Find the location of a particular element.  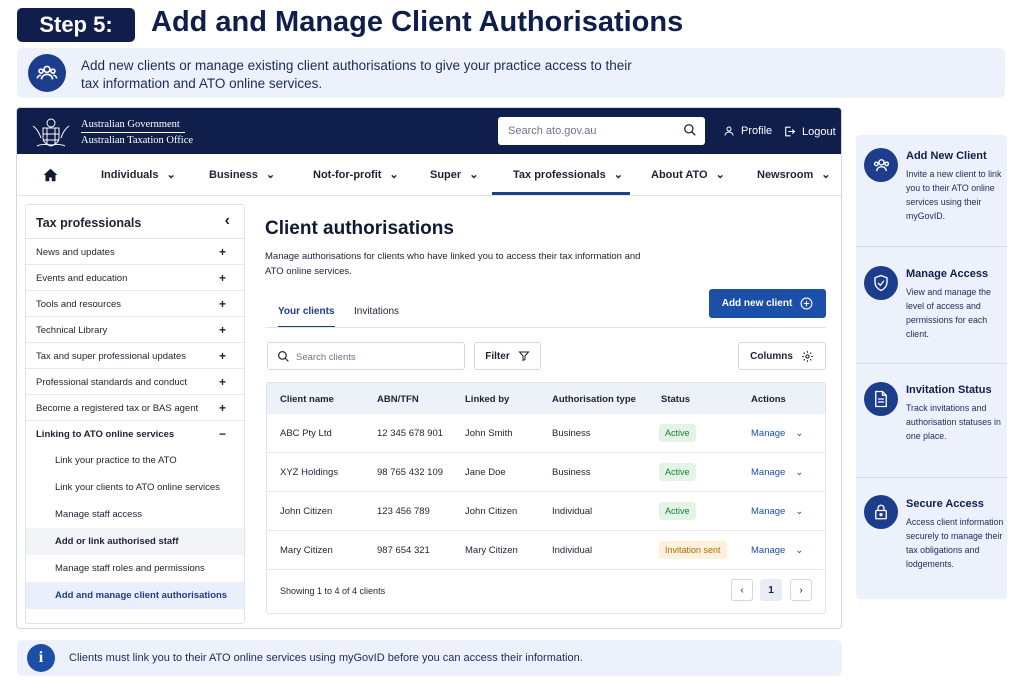

cell-linked-by: Jane Doe is located at coordinates (485, 472).